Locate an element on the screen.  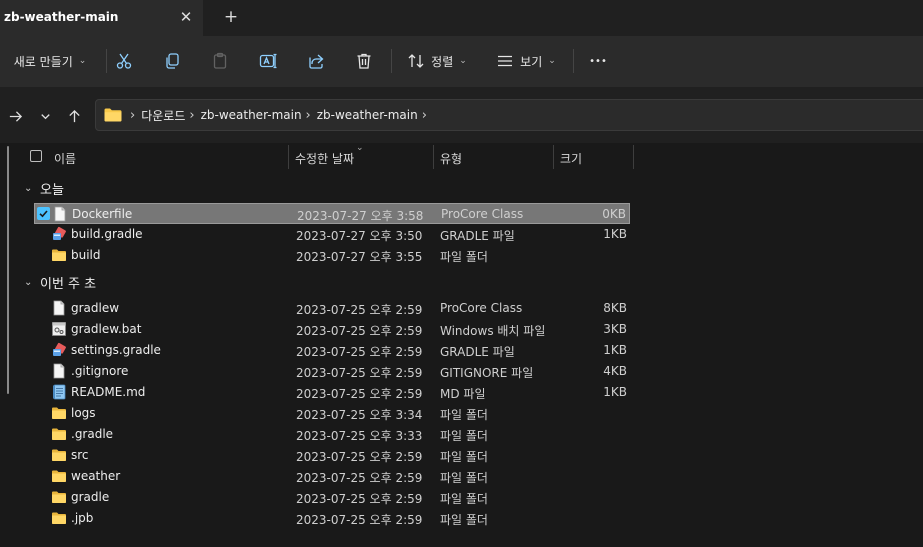
file-modified-date: 2023-07-27 오후 3:55 is located at coordinates (359, 257).